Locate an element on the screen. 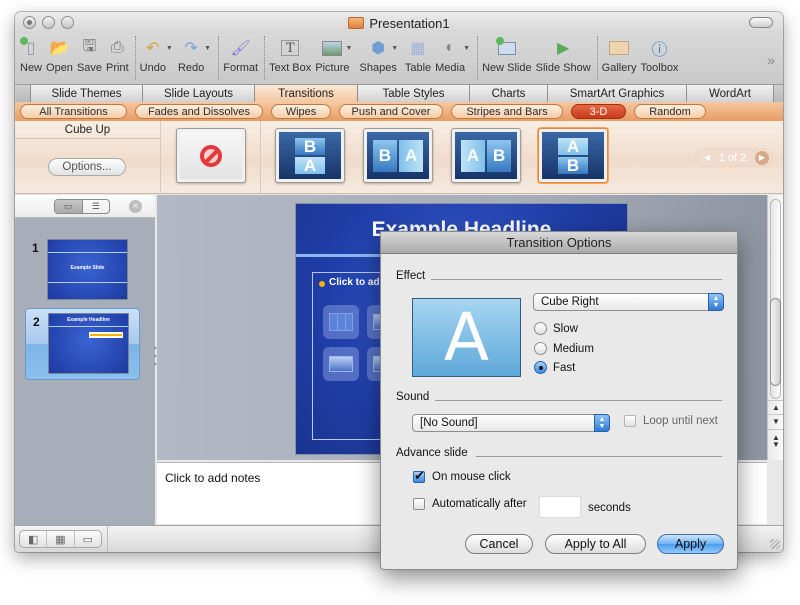  slide-show-view-icon: ▭ is located at coordinates (88, 539).